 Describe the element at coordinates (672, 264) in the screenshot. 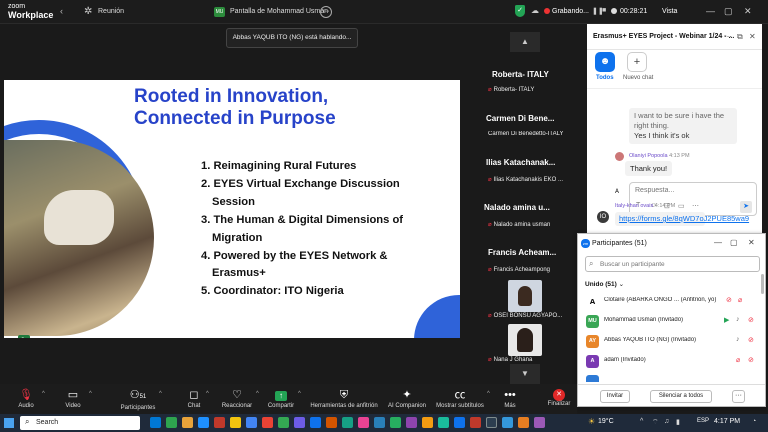

I see `participant-search-input` at that location.